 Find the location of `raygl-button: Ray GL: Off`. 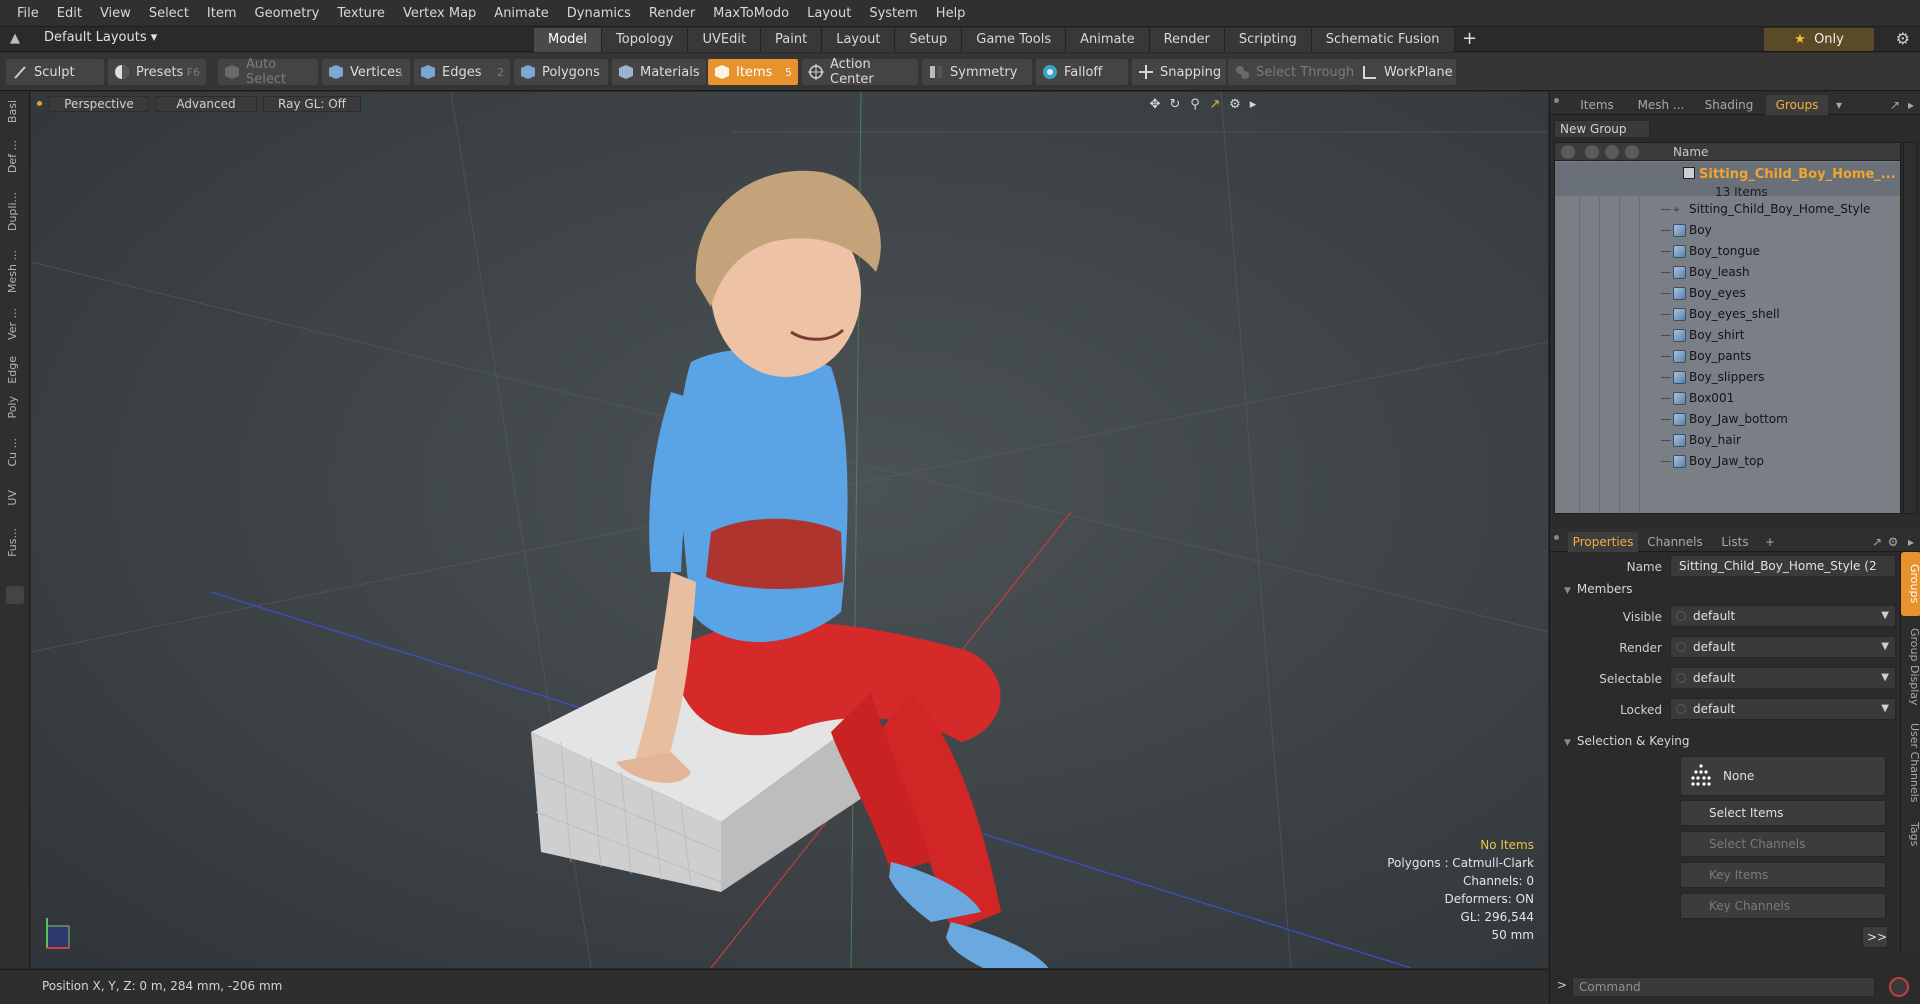

raygl-button: Ray GL: Off is located at coordinates (312, 104).